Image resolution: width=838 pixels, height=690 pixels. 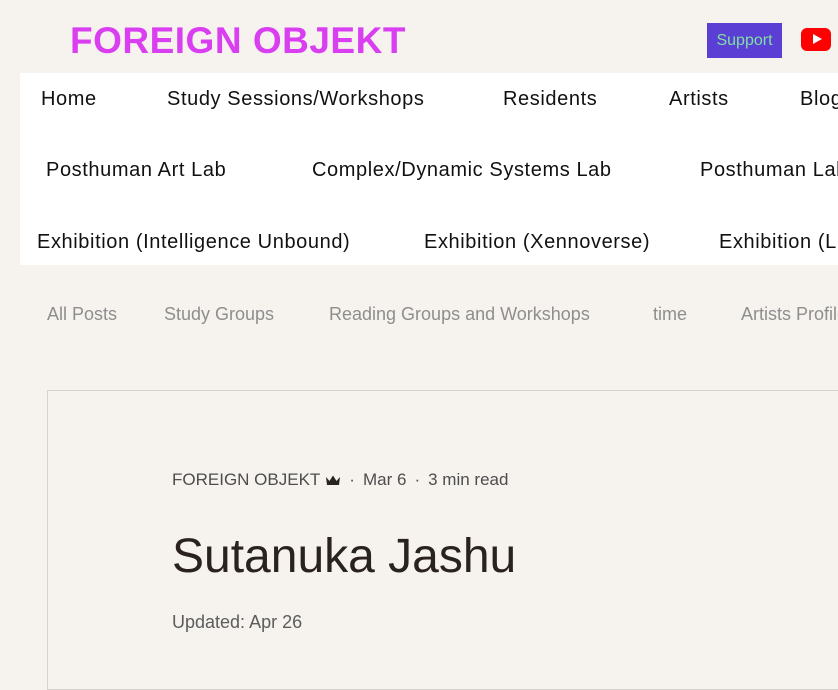 What do you see at coordinates (237, 622) in the screenshot?
I see `post-updated: Updated: Apr 26` at bounding box center [237, 622].